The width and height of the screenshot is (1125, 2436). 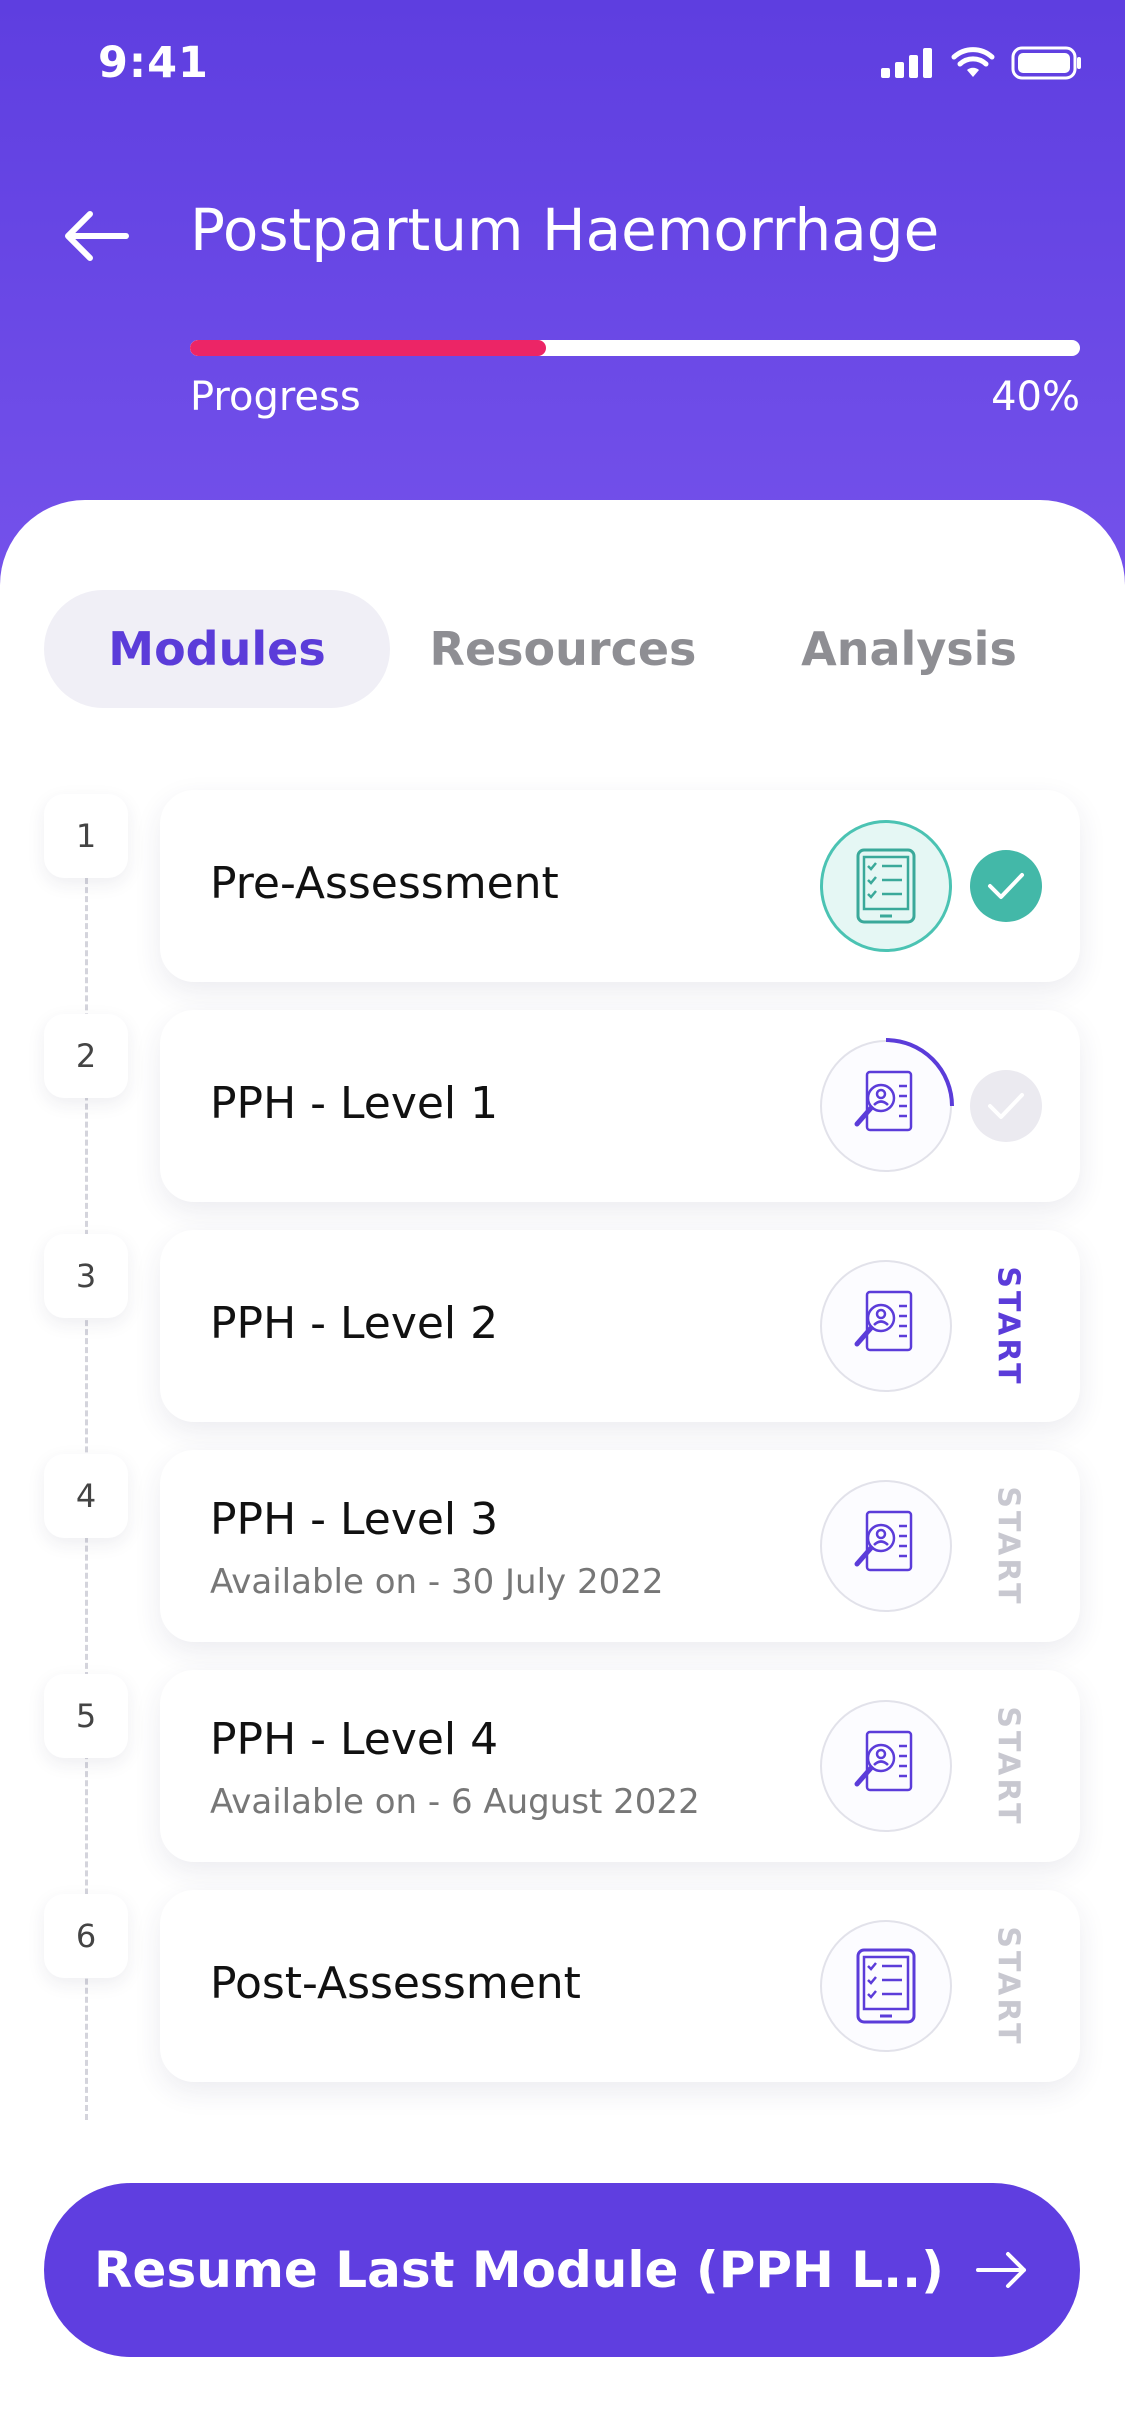 I want to click on pending-check-icon, so click(x=1006, y=1106).